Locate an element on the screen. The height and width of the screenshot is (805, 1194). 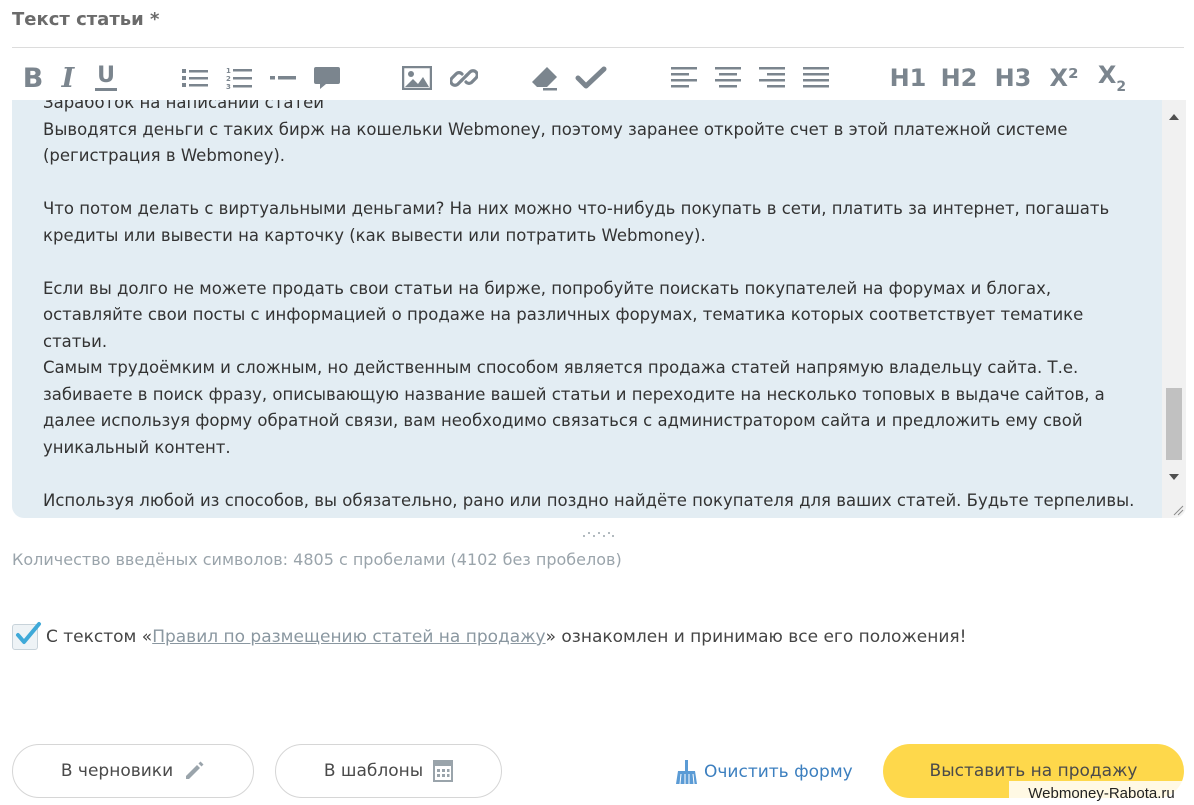
template-icon is located at coordinates (443, 771).